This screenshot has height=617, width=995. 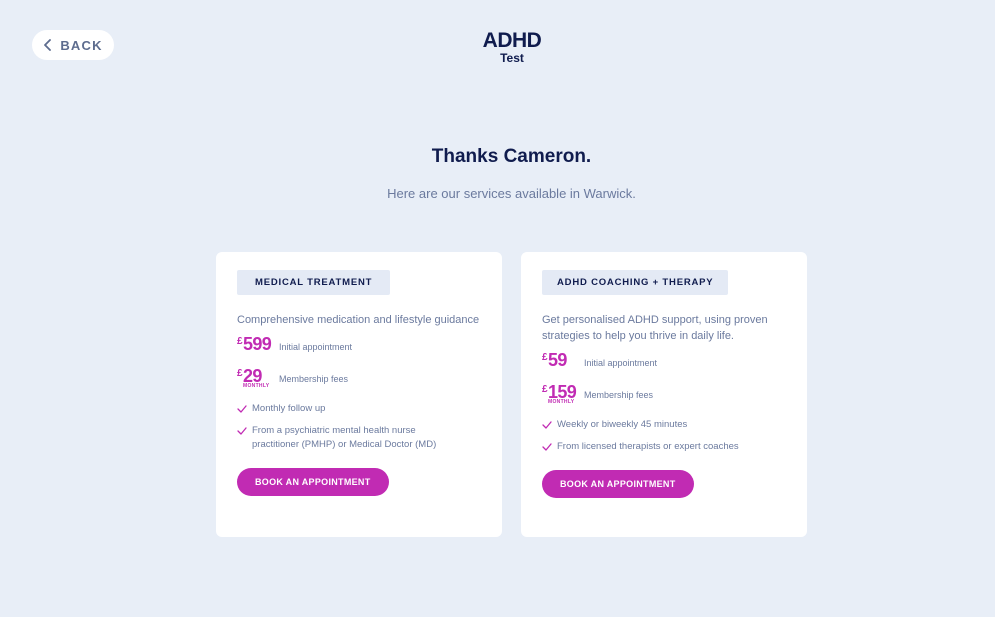 What do you see at coordinates (635, 282) in the screenshot?
I see `service-tag: ADHD COACHING + THERAPY` at bounding box center [635, 282].